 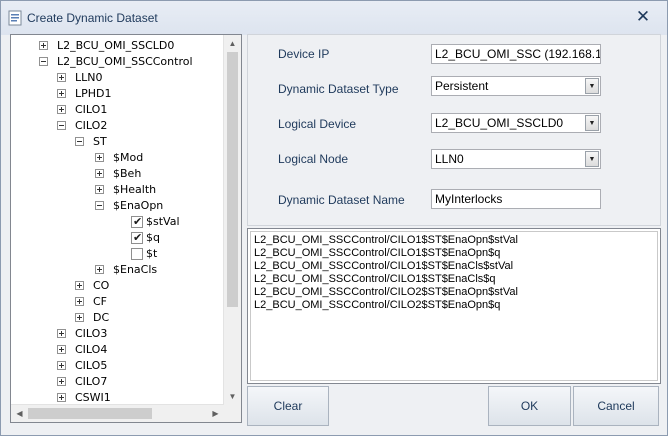 I want to click on tree-node: $EnaCls, so click(x=117, y=270).